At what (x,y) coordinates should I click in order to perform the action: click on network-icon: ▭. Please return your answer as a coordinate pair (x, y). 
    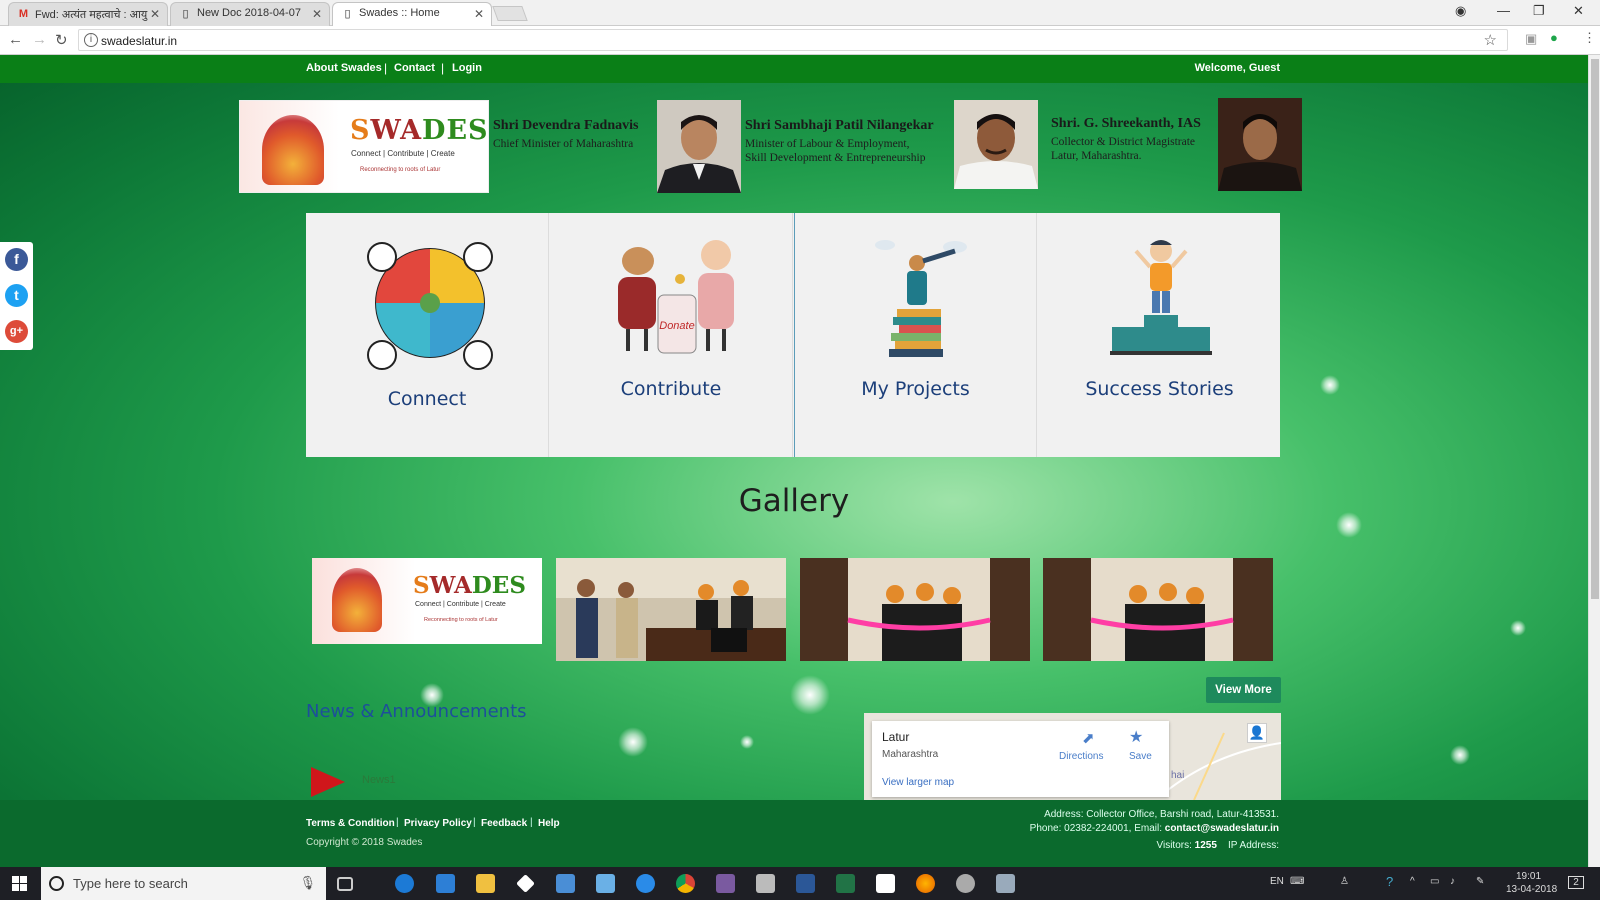
    Looking at the image, I should click on (1434, 881).